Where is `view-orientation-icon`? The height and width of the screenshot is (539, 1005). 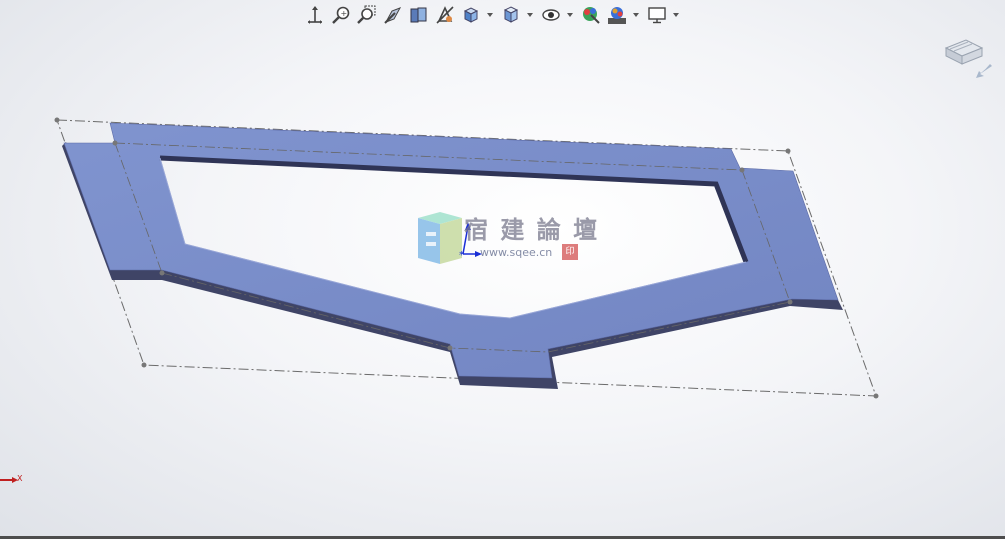
view-orientation-icon is located at coordinates (471, 15).